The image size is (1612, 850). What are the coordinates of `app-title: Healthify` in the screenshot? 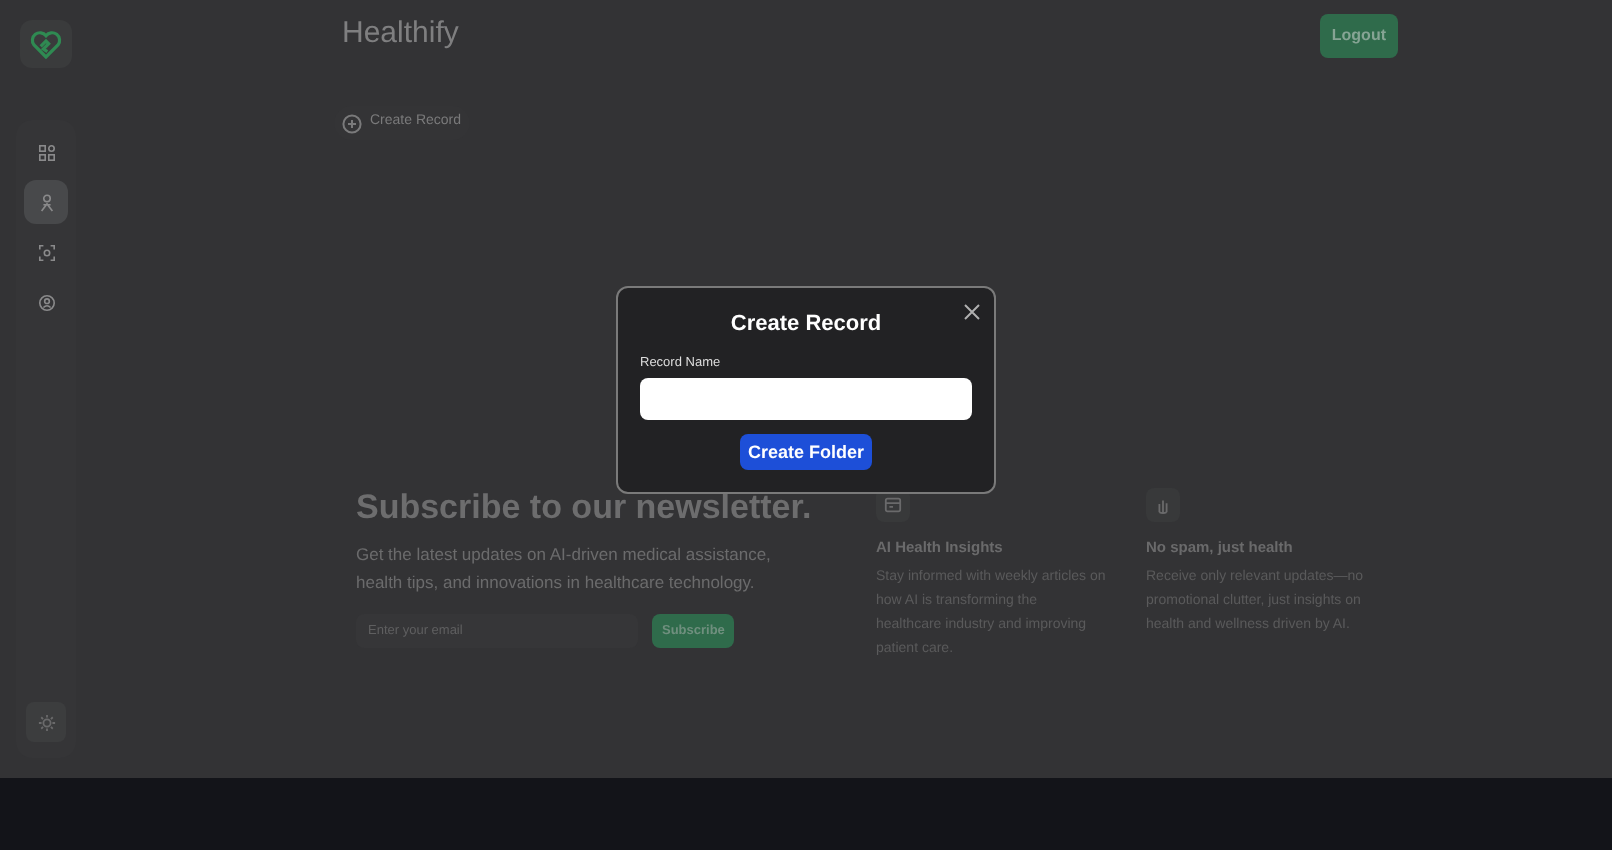 It's located at (400, 33).